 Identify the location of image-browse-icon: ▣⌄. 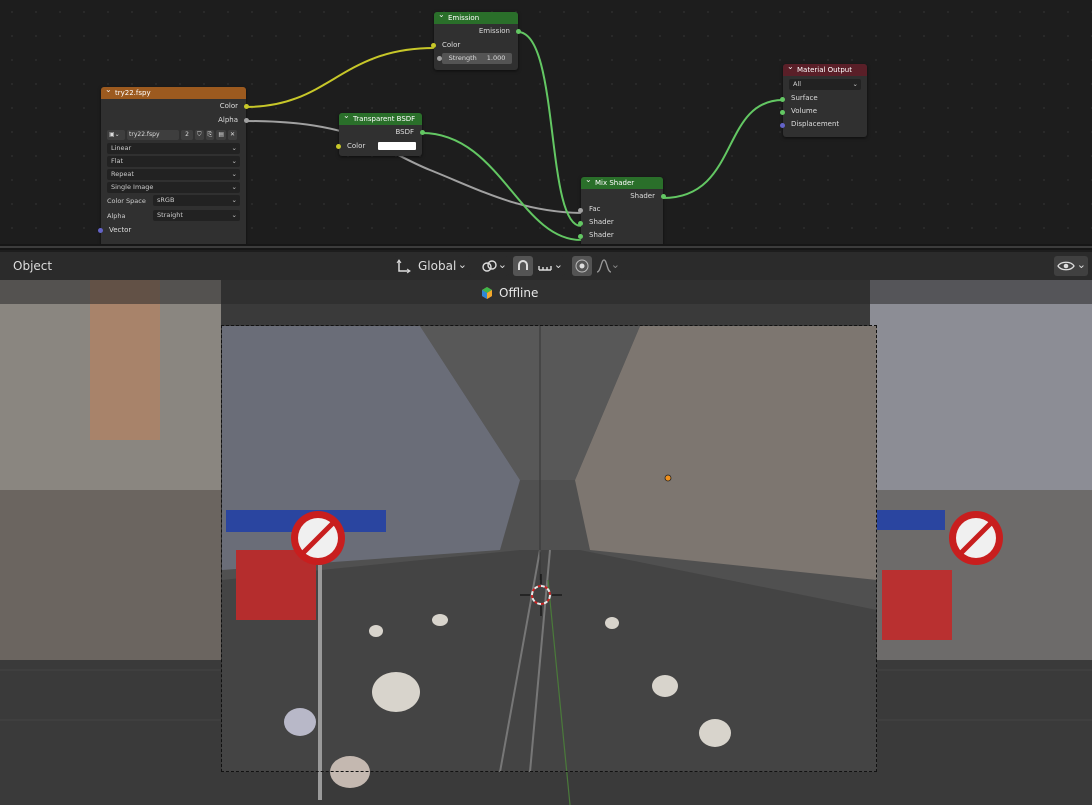
(116, 135).